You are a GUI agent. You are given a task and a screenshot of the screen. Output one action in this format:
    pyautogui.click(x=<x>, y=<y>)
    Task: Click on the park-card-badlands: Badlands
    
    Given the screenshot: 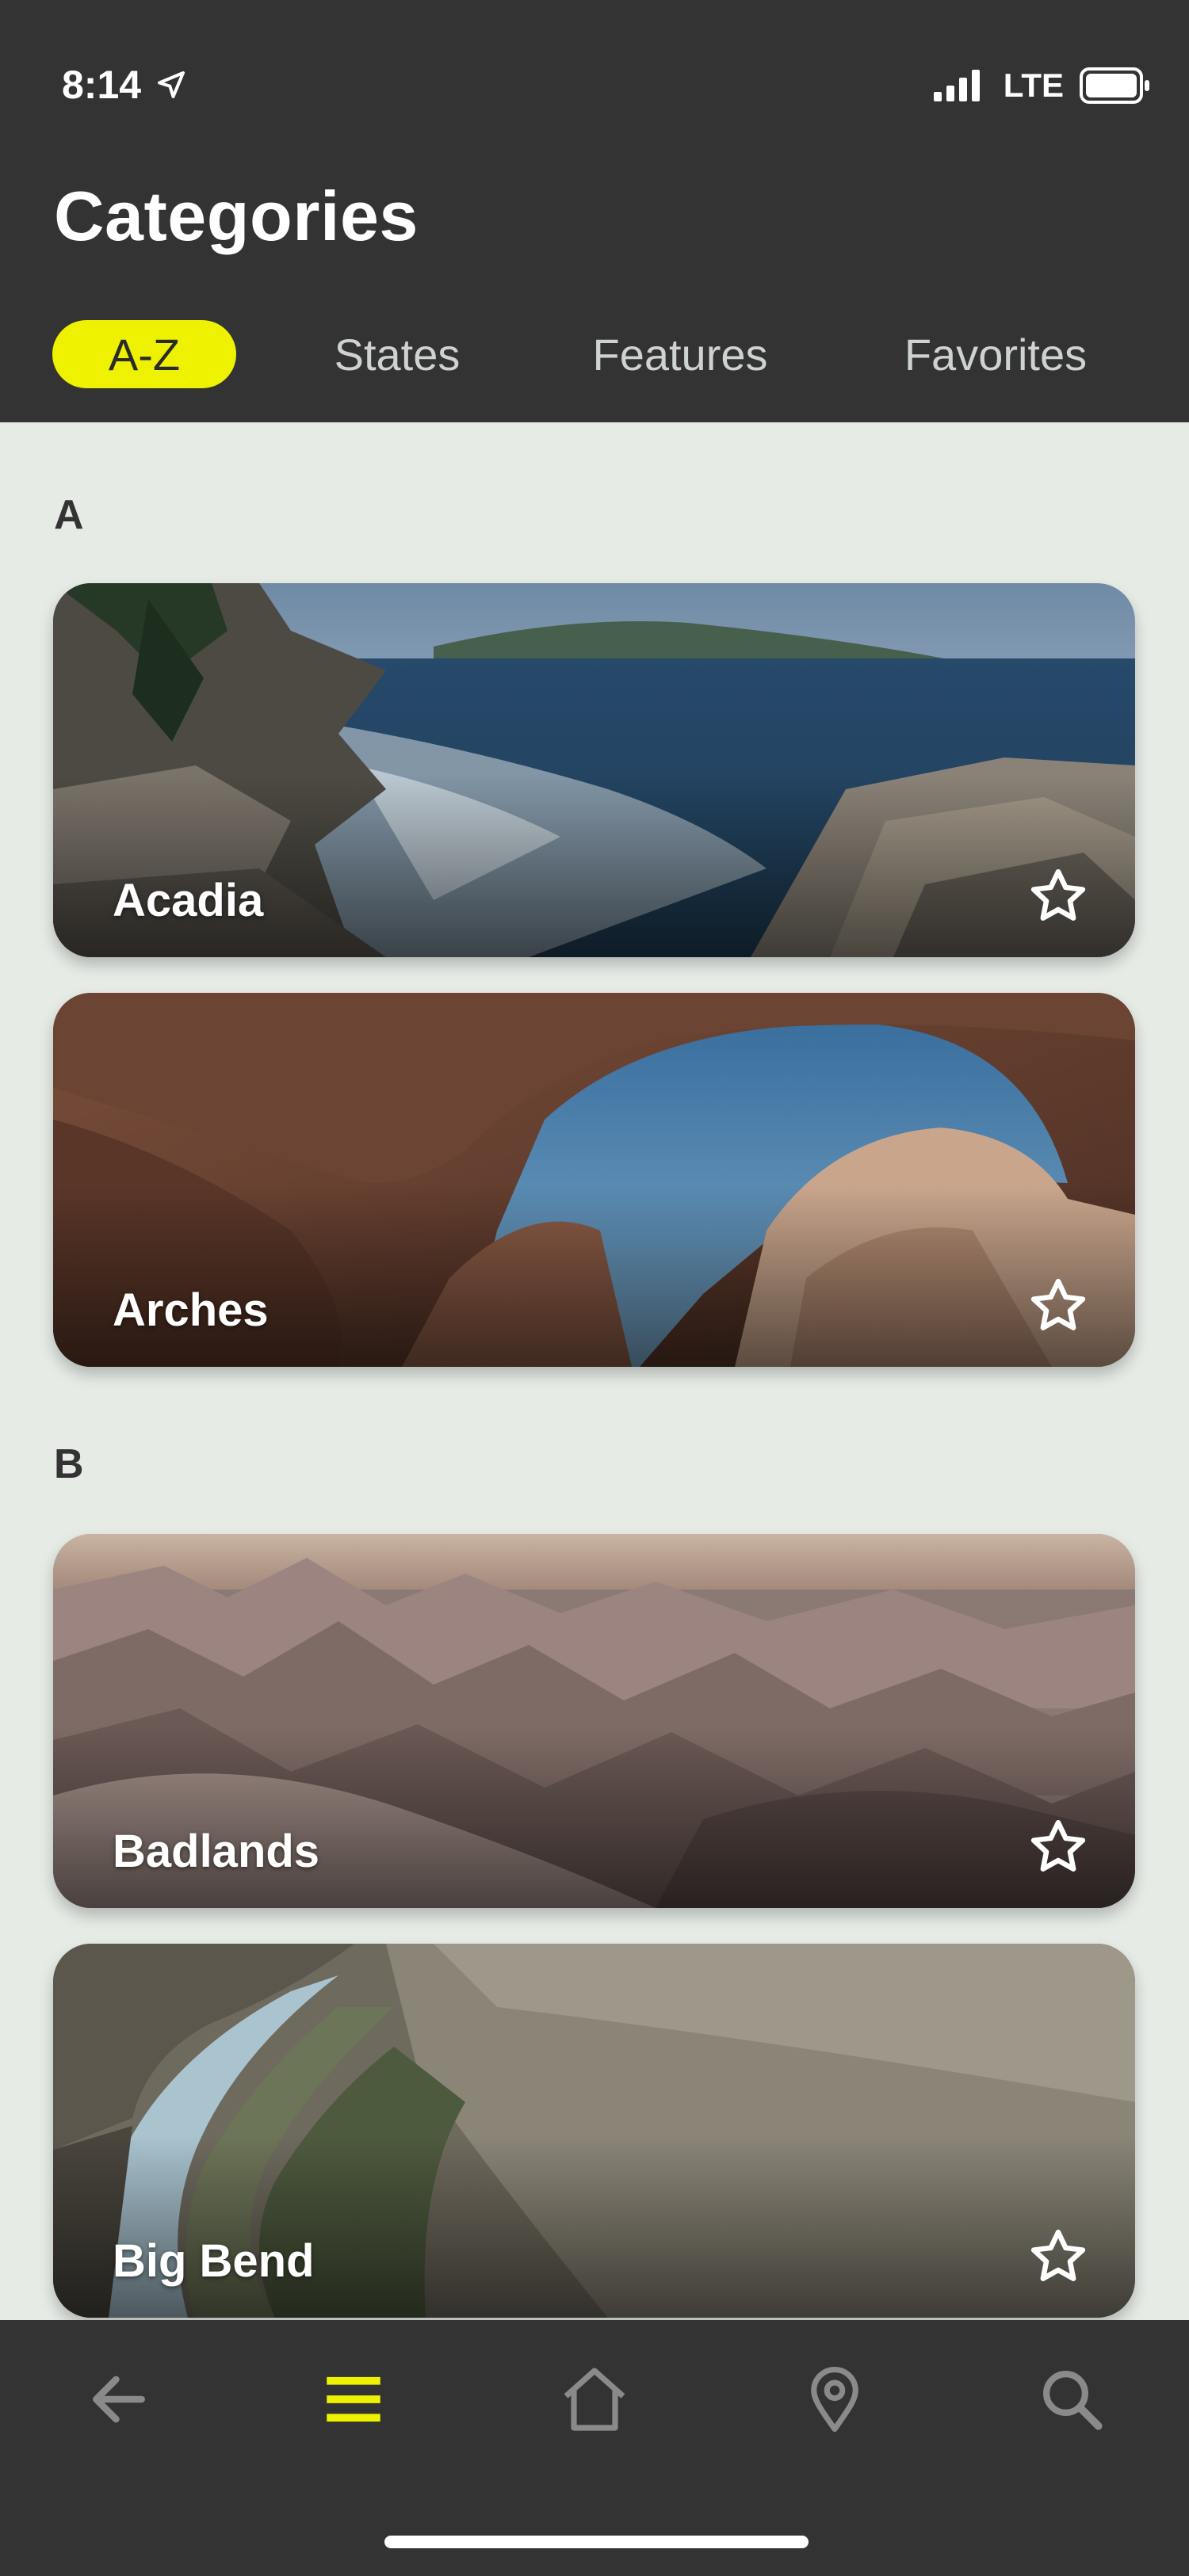 What is the action you would take?
    pyautogui.click(x=594, y=1721)
    